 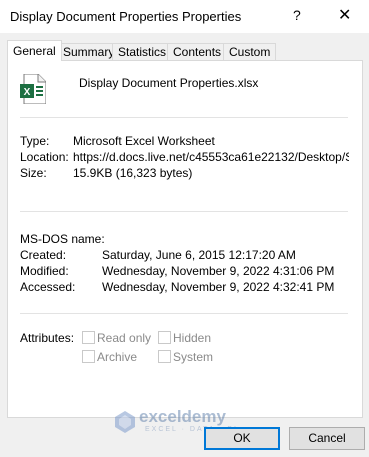 I want to click on ok-button: OK, so click(x=242, y=438).